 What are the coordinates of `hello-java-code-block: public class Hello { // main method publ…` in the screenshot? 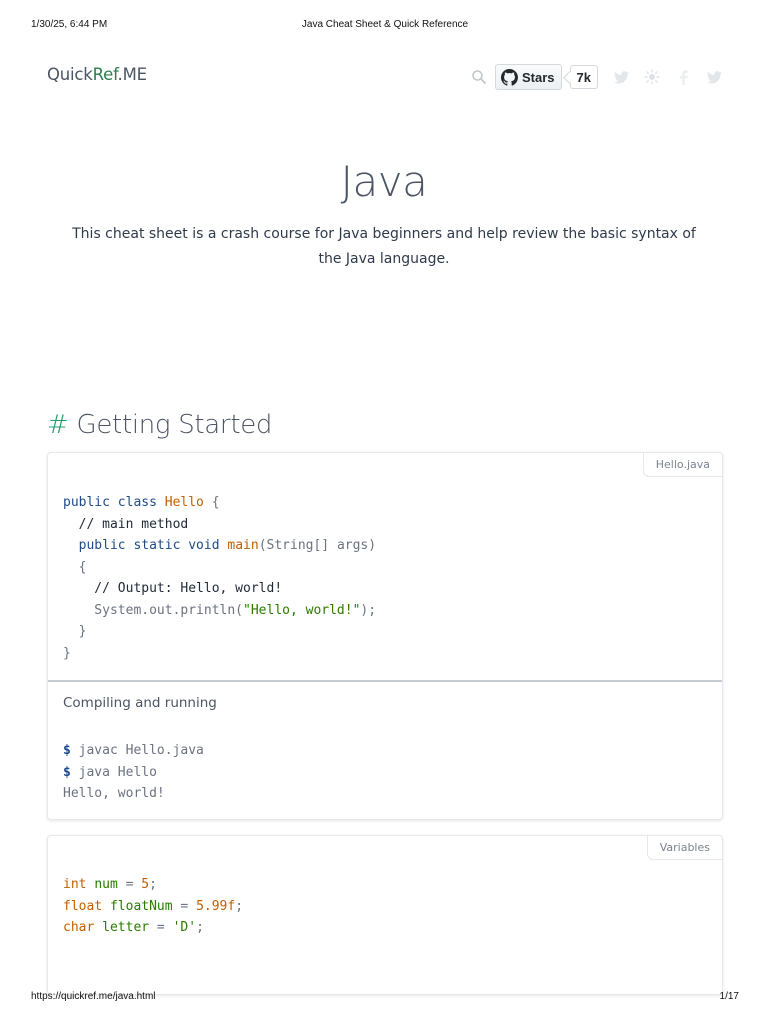 It's located at (219, 578).